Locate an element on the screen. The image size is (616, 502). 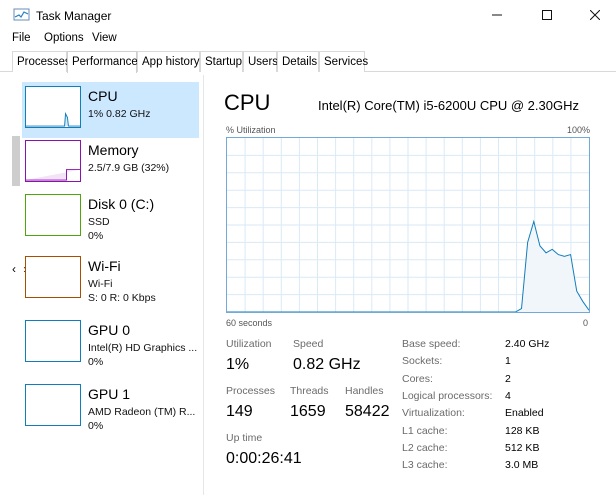
spec-value: 3.0 MB is located at coordinates (522, 465).